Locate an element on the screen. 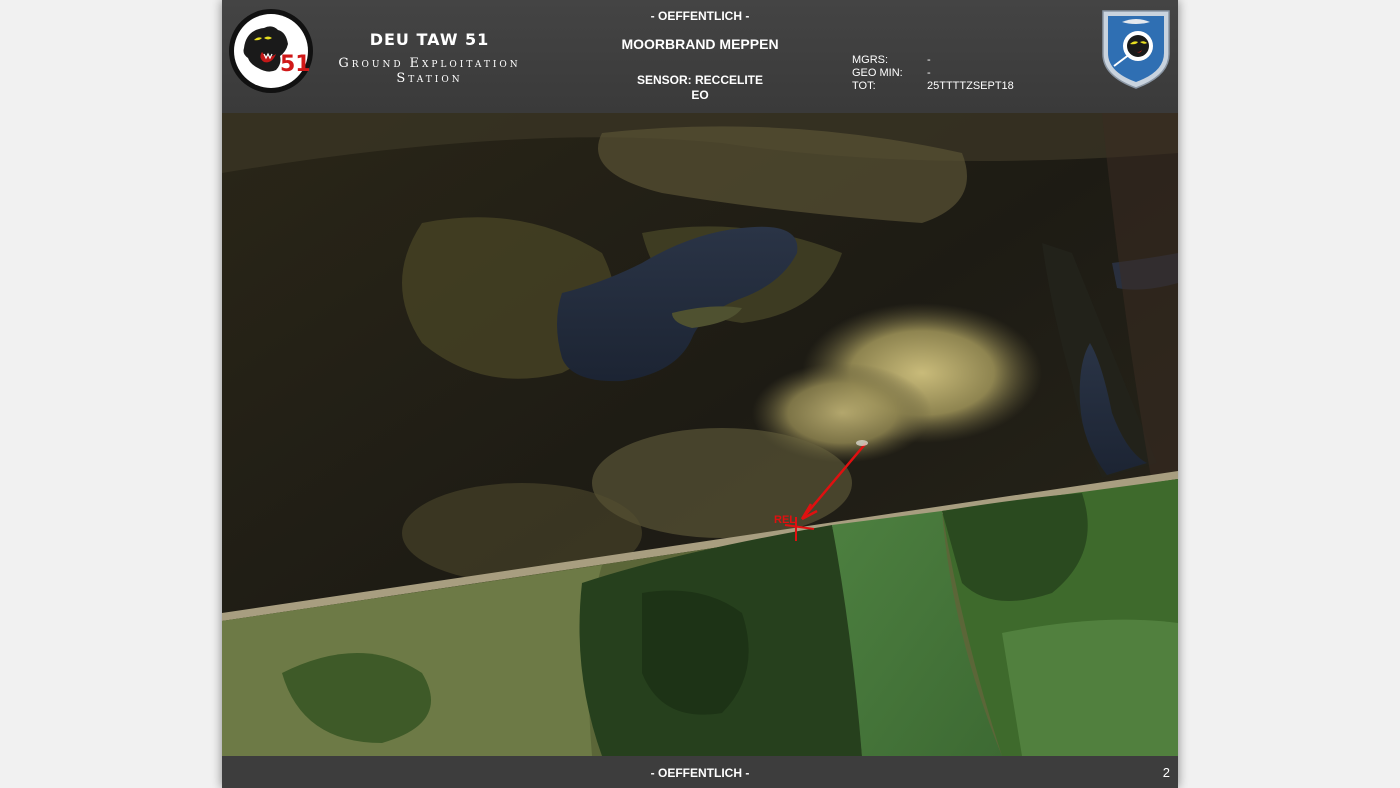 The height and width of the screenshot is (788, 1400). logo-number: 51 is located at coordinates (295, 64).